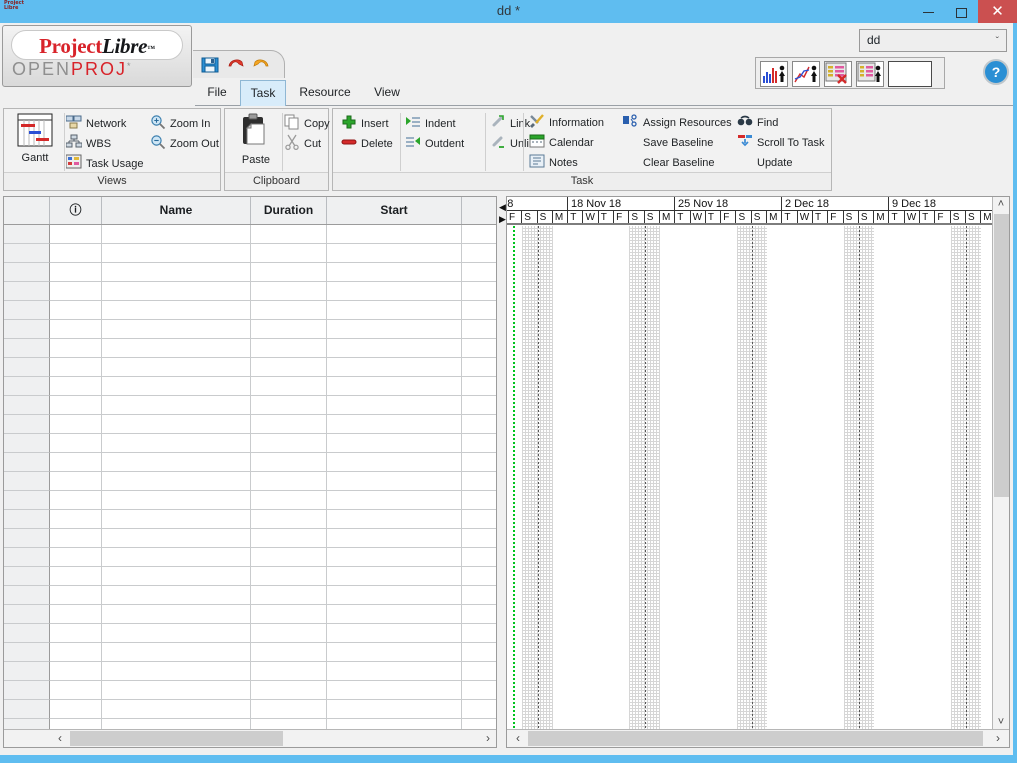 The height and width of the screenshot is (763, 1017). Describe the element at coordinates (176, 210) in the screenshot. I see `name-column-header: Name` at that location.